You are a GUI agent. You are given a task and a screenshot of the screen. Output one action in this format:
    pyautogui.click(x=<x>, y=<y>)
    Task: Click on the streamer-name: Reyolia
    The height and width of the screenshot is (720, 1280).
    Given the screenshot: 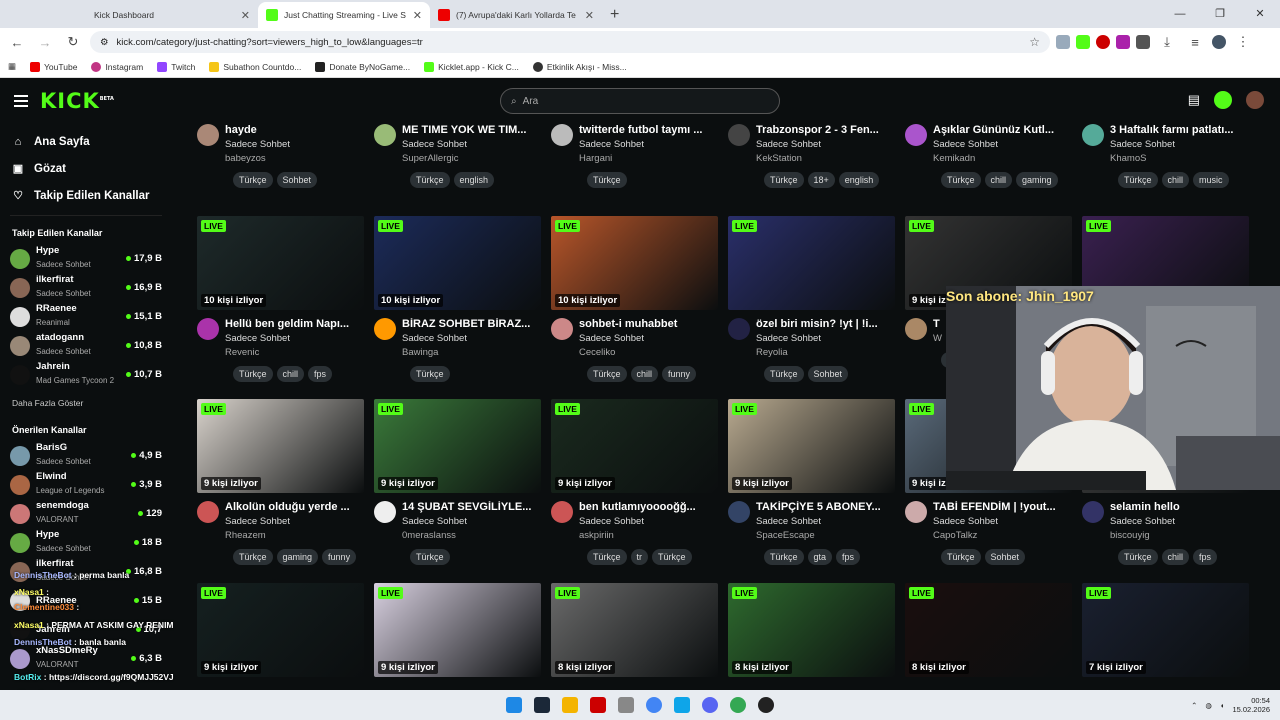 What is the action you would take?
    pyautogui.click(x=825, y=352)
    